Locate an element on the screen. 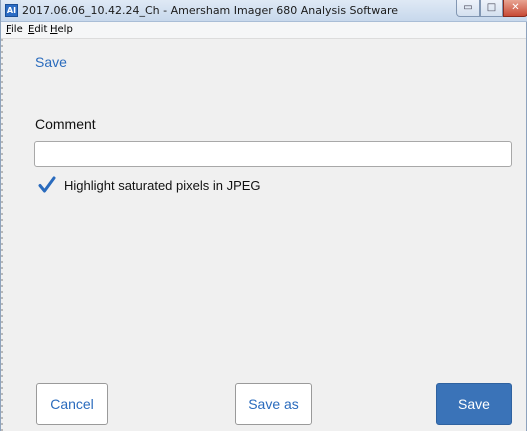 The width and height of the screenshot is (527, 431). highlight-checkbox is located at coordinates (47, 185).